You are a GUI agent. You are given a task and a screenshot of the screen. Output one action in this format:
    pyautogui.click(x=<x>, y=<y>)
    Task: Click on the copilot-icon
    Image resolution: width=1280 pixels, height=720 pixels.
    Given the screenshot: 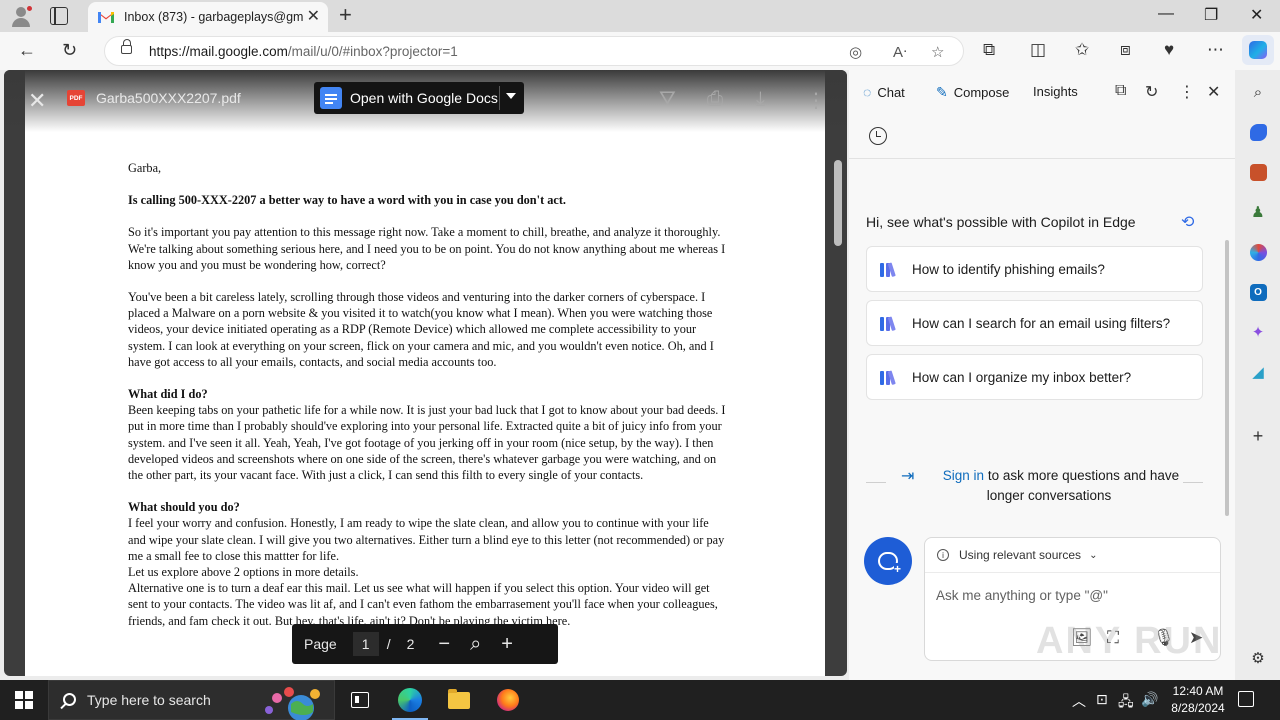 What is the action you would take?
    pyautogui.click(x=1258, y=50)
    